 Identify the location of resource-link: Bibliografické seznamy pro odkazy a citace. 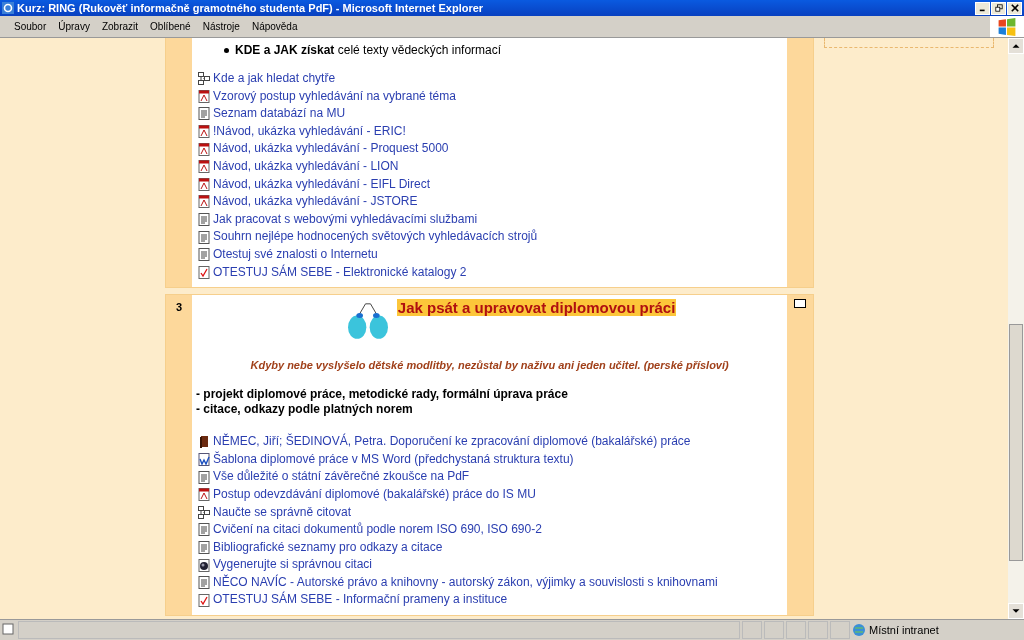
(328, 547).